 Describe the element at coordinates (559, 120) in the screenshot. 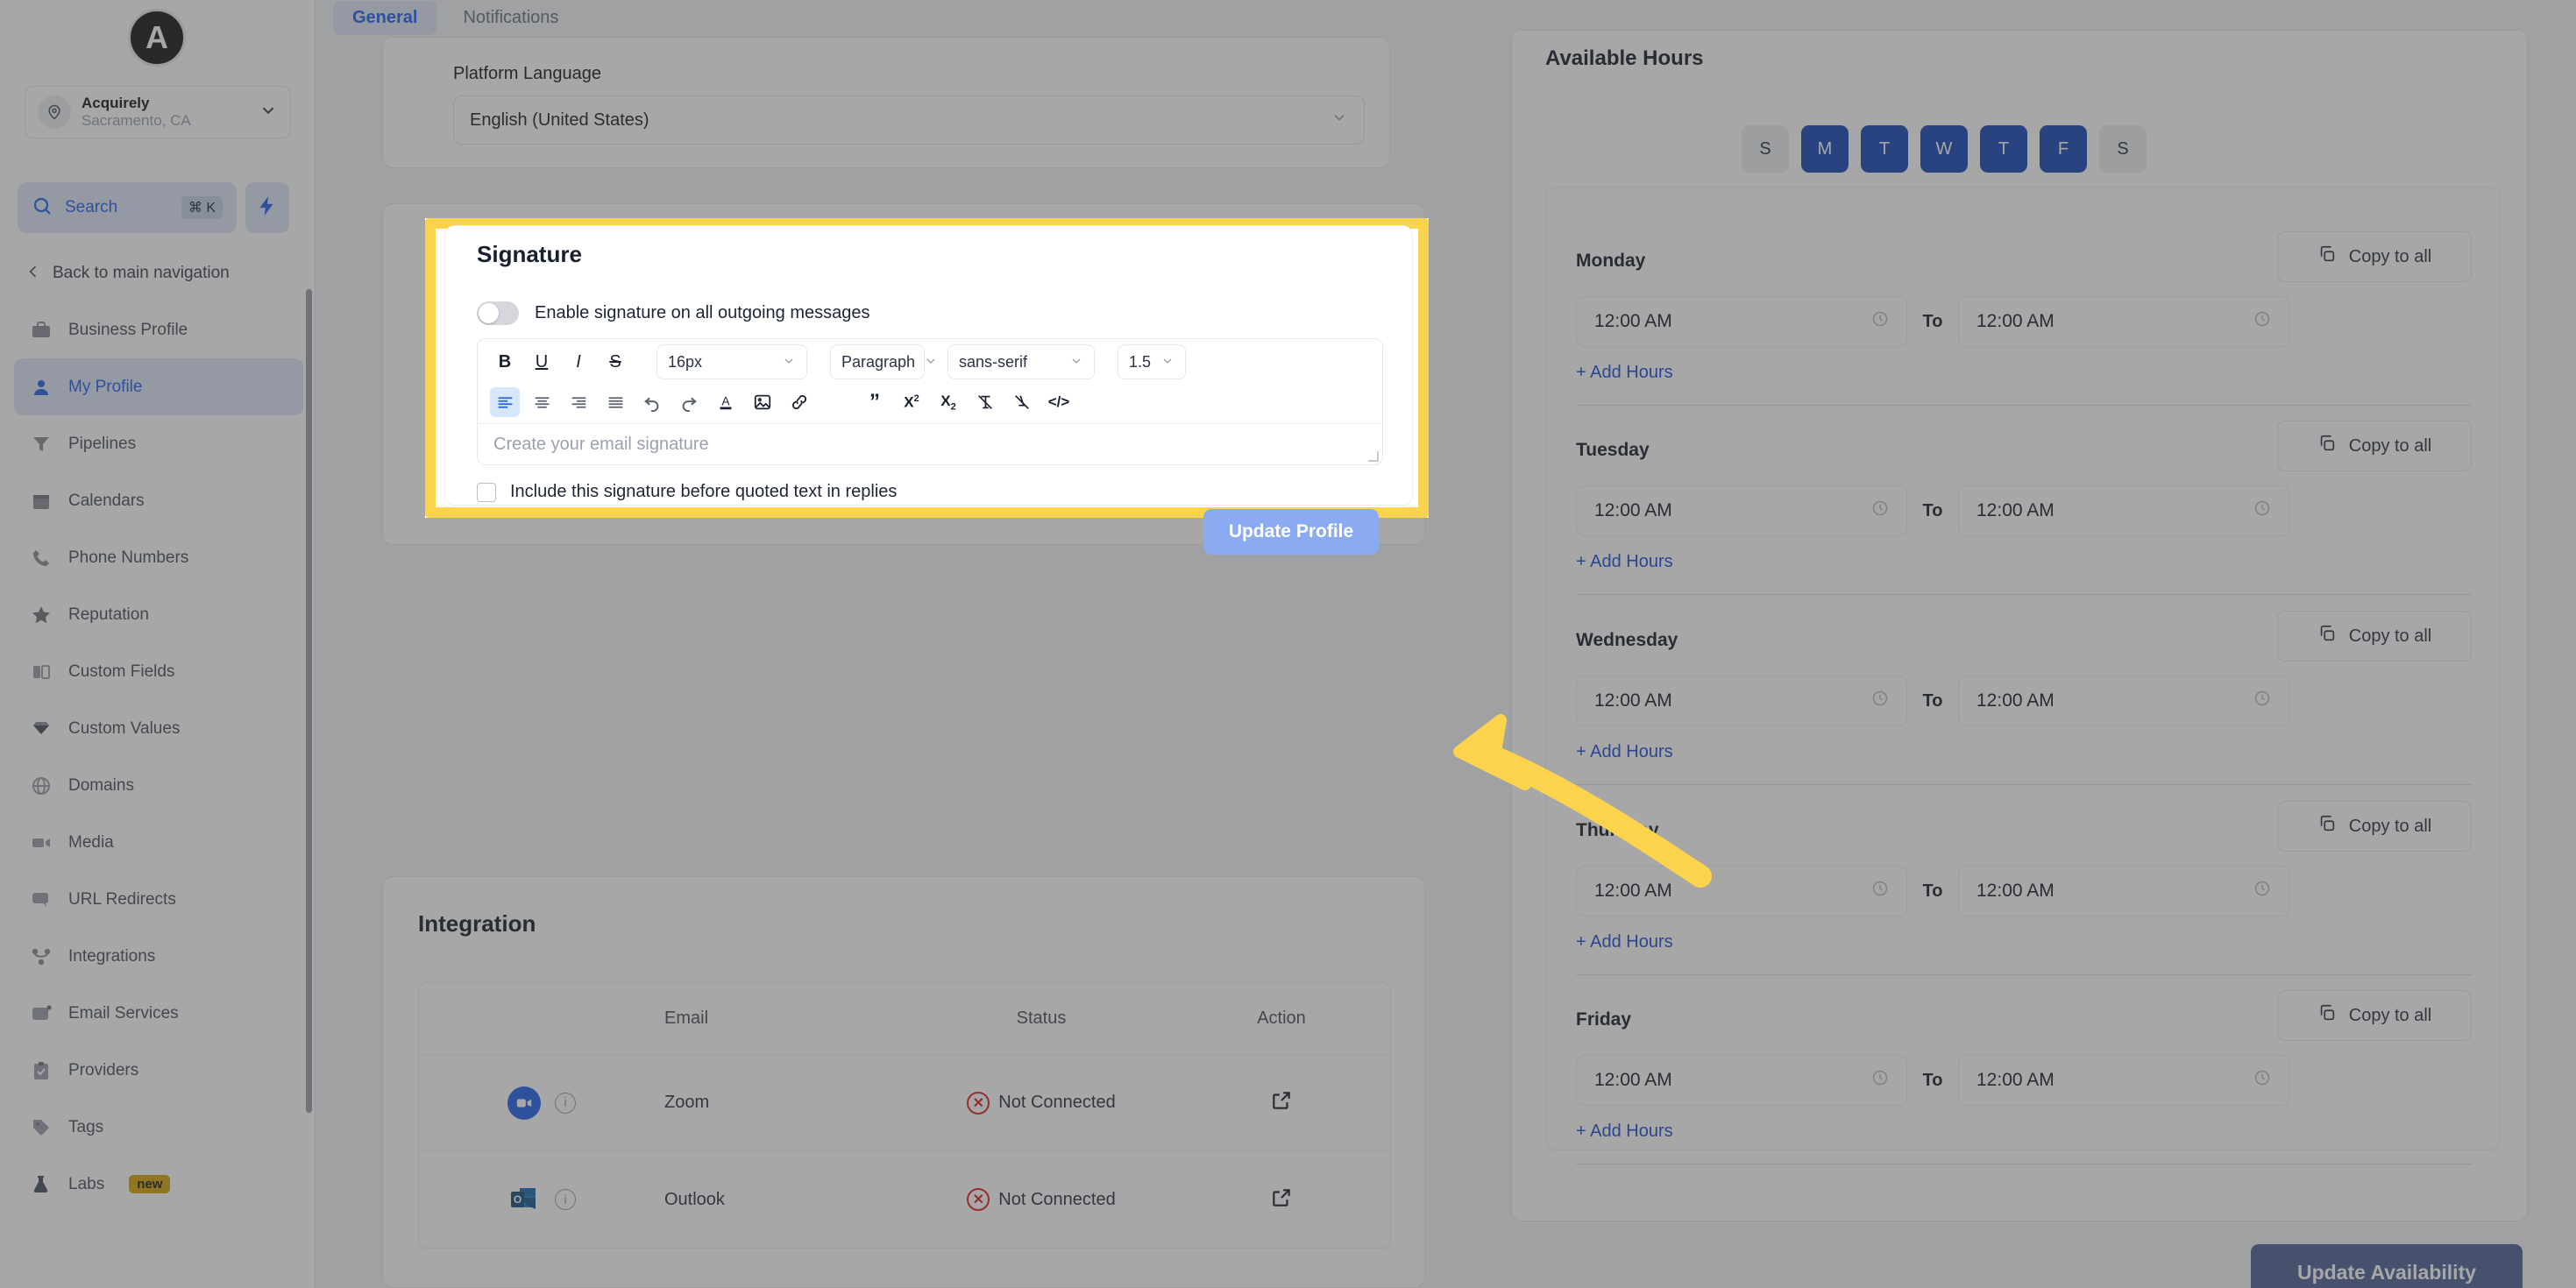

I see `platform-language-value: English (United States)` at that location.